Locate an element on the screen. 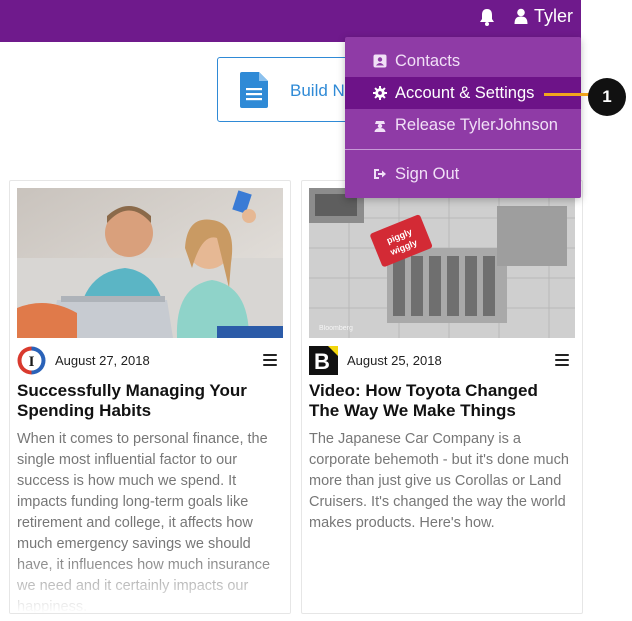  callout-number-badge: 1 is located at coordinates (607, 97).